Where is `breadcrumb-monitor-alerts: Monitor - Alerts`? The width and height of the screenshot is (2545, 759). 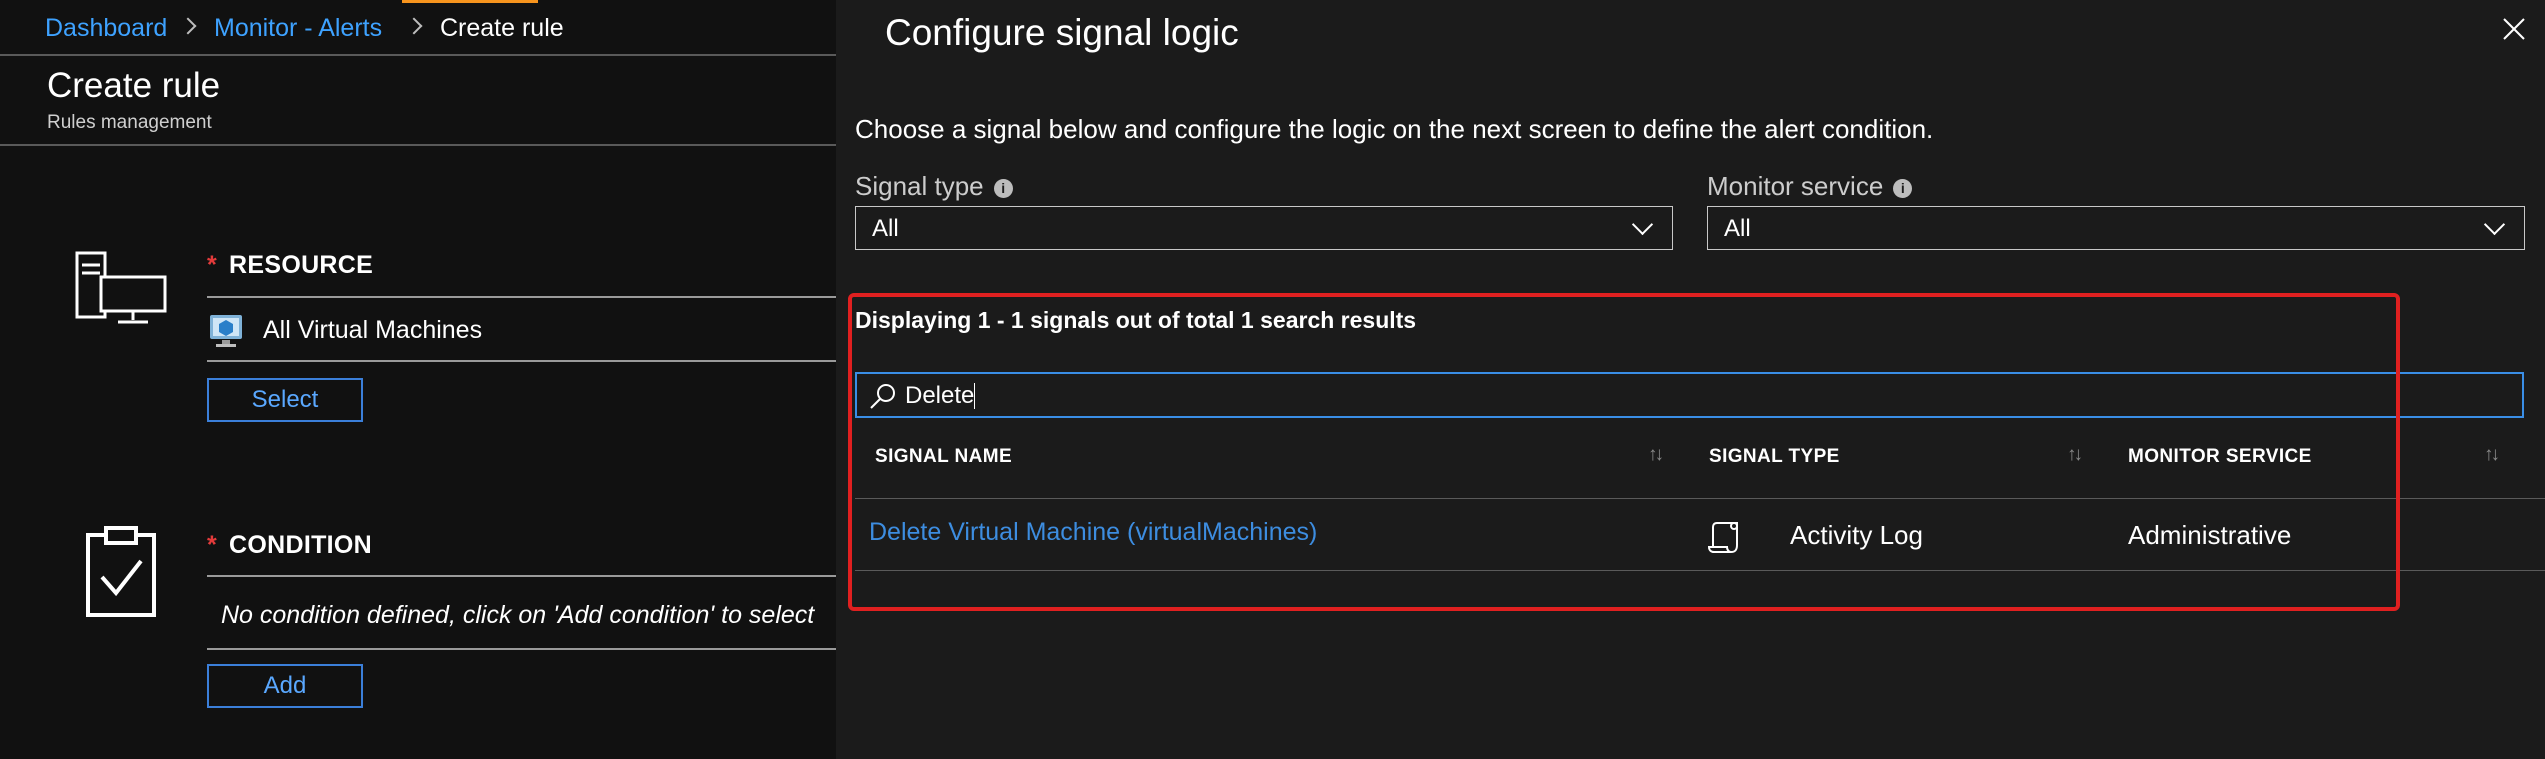 breadcrumb-monitor-alerts: Monitor - Alerts is located at coordinates (298, 28).